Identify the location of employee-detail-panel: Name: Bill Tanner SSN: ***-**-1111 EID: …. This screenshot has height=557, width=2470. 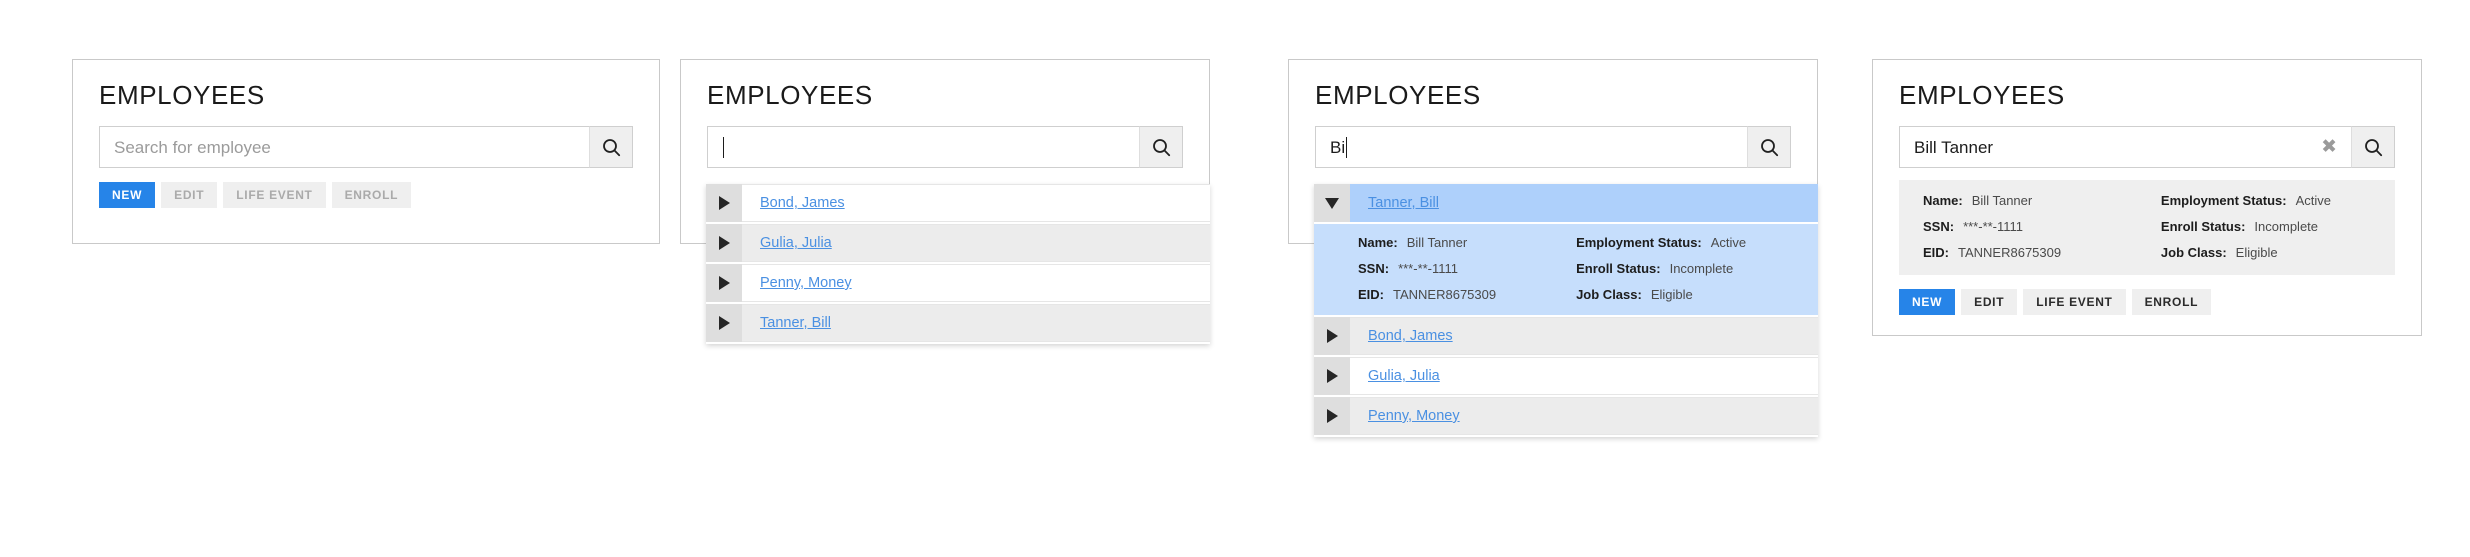
(2147, 227).